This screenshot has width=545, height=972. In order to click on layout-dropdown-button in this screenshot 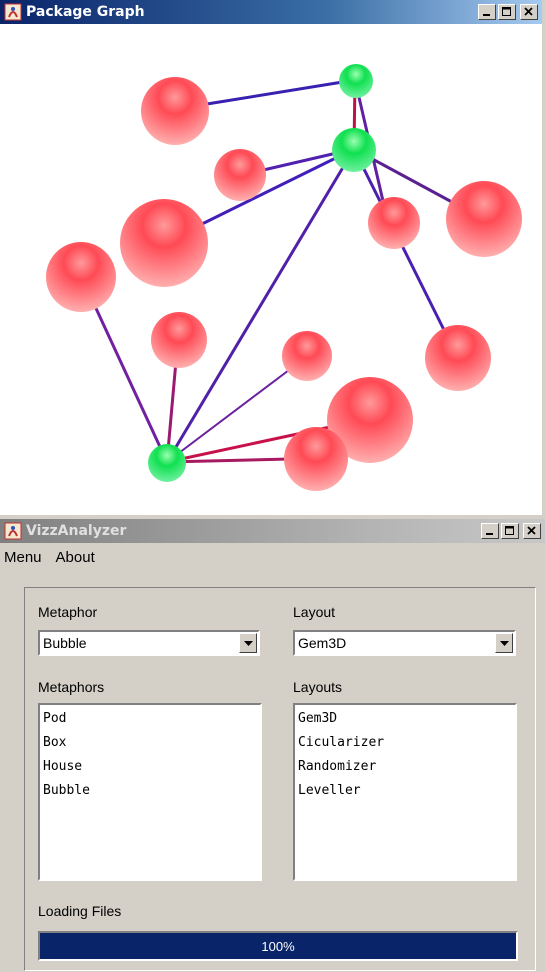, I will do `click(504, 643)`.